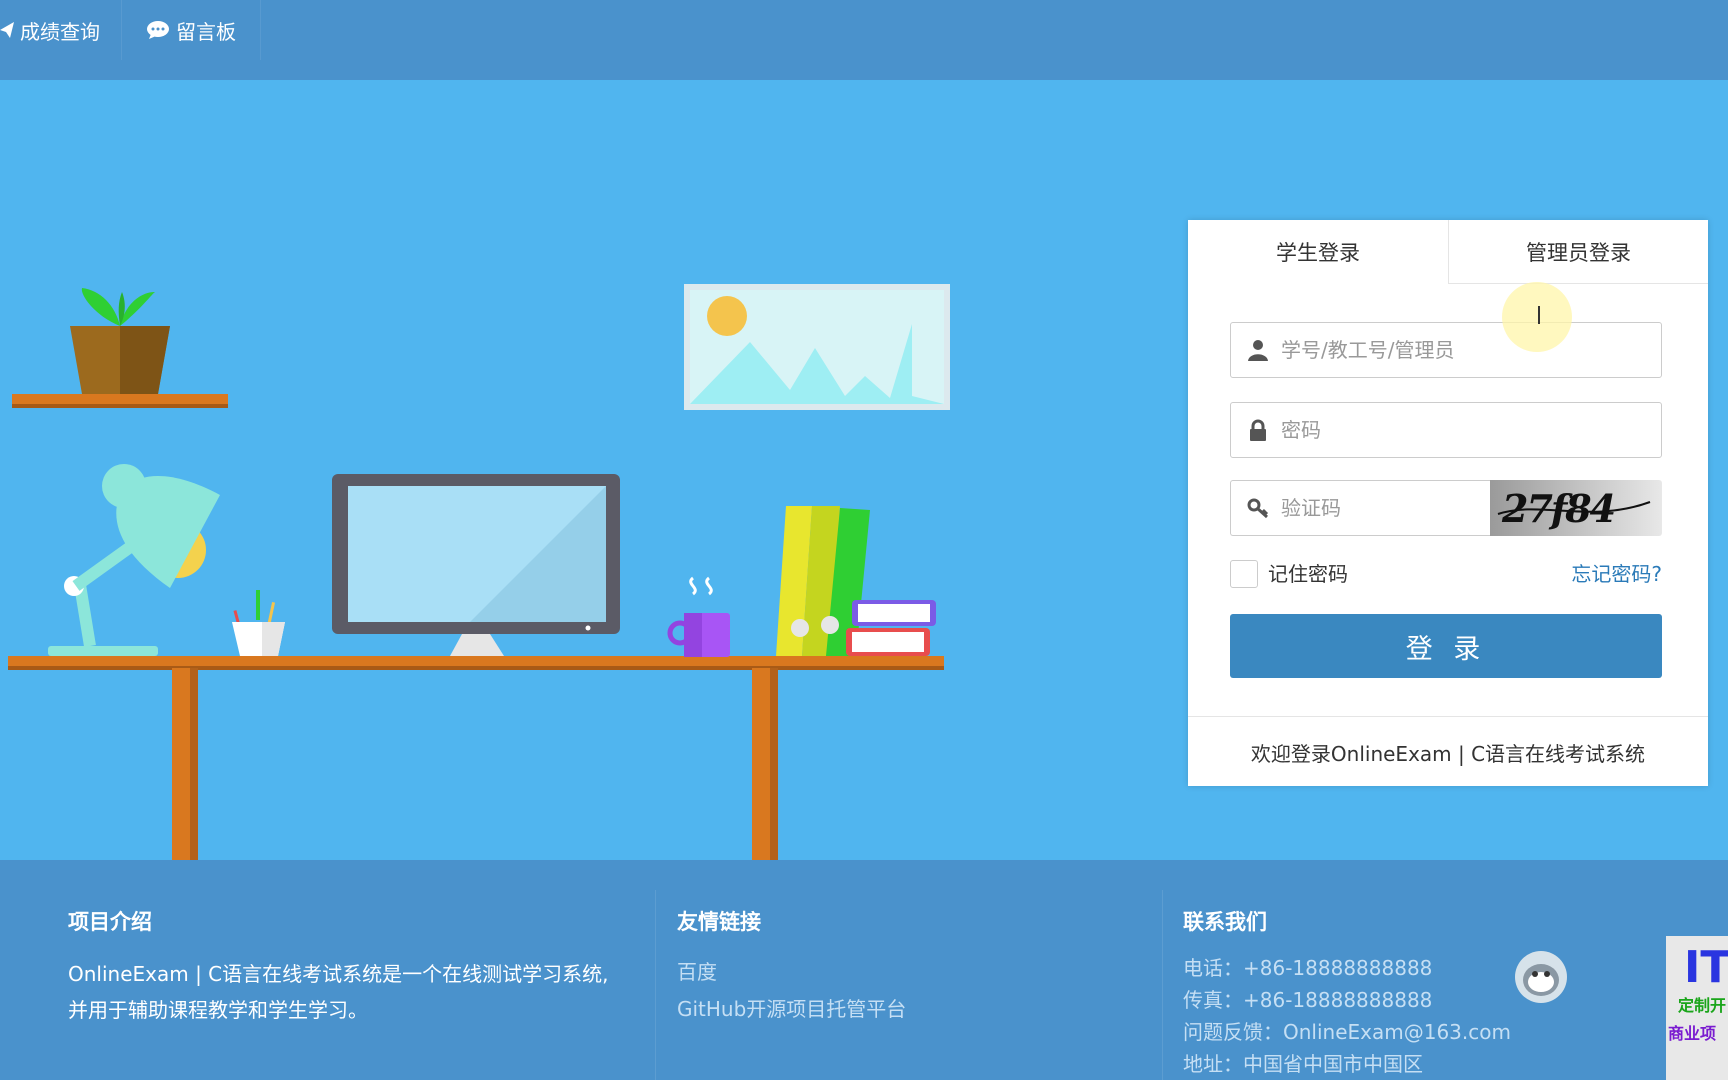  I want to click on user-icon, so click(1258, 350).